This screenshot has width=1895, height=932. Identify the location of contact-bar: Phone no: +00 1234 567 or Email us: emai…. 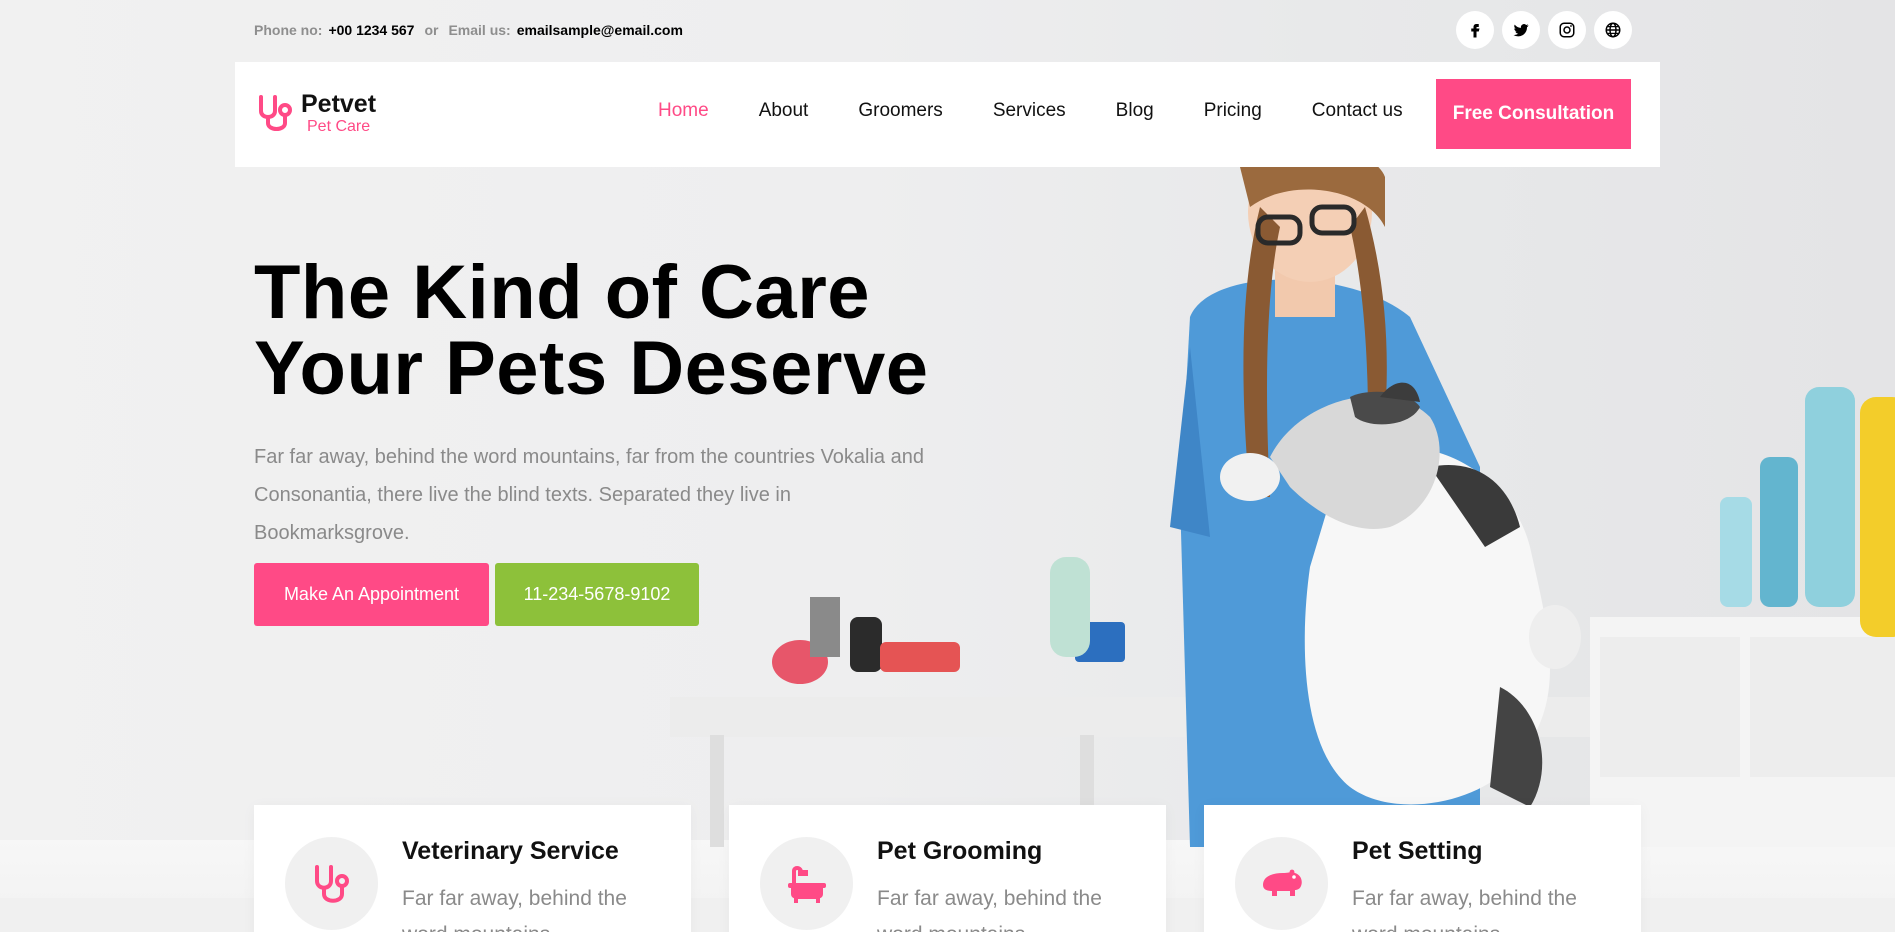
(468, 30).